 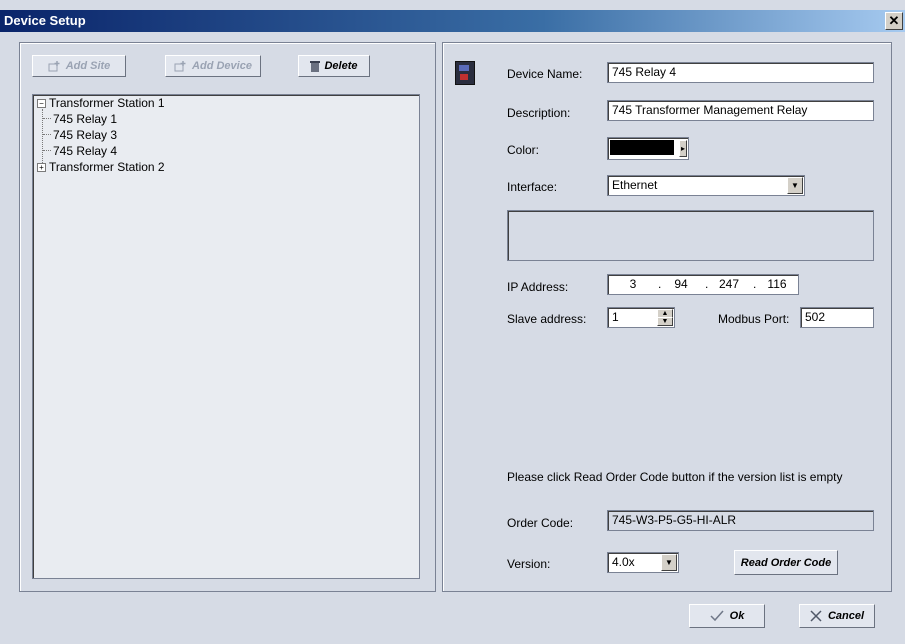 I want to click on description-label: Description:, so click(x=539, y=113).